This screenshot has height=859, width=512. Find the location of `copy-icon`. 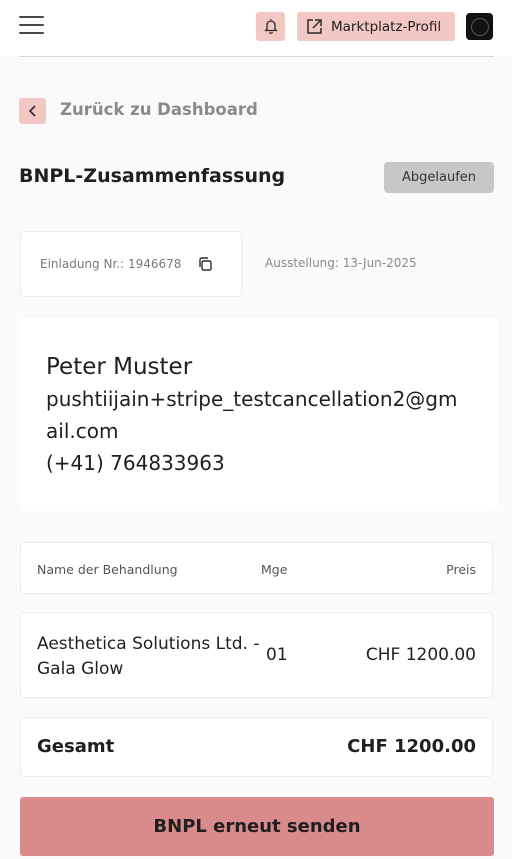

copy-icon is located at coordinates (205, 264).